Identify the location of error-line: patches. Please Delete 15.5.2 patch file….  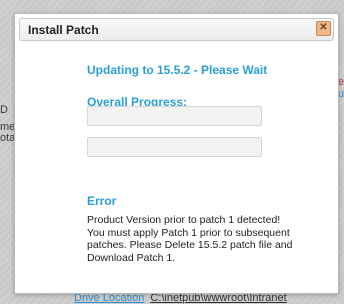
(190, 245).